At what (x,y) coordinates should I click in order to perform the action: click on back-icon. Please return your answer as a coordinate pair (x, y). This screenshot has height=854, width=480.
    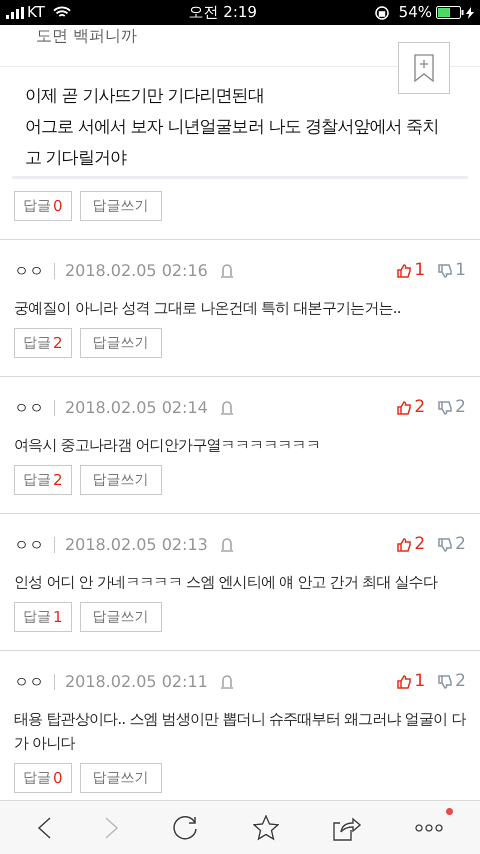
    Looking at the image, I should click on (44, 827).